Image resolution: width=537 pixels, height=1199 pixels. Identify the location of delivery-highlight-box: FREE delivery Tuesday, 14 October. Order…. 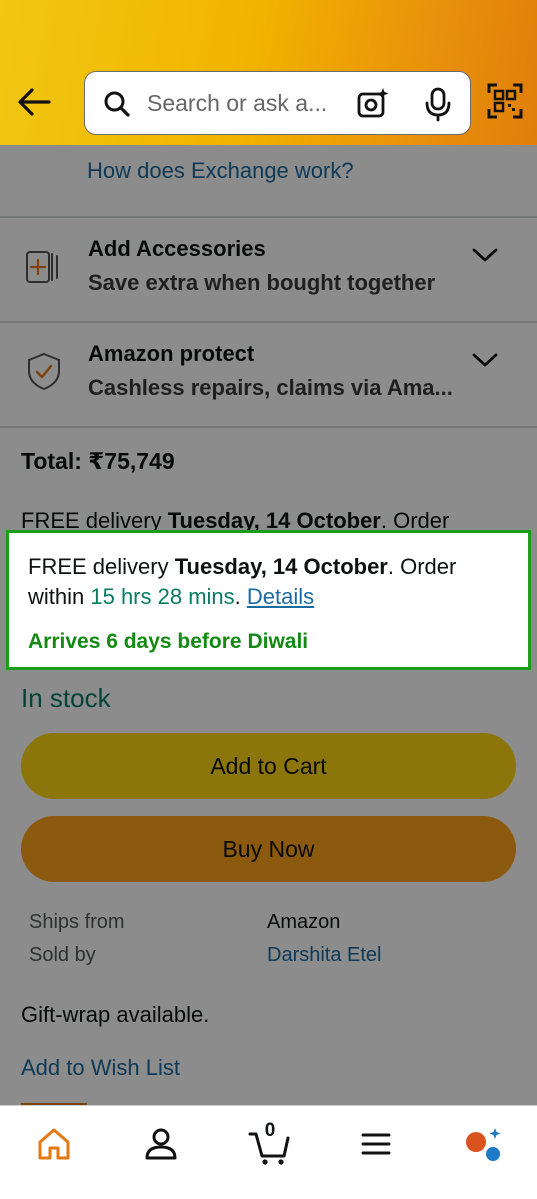
(268, 600).